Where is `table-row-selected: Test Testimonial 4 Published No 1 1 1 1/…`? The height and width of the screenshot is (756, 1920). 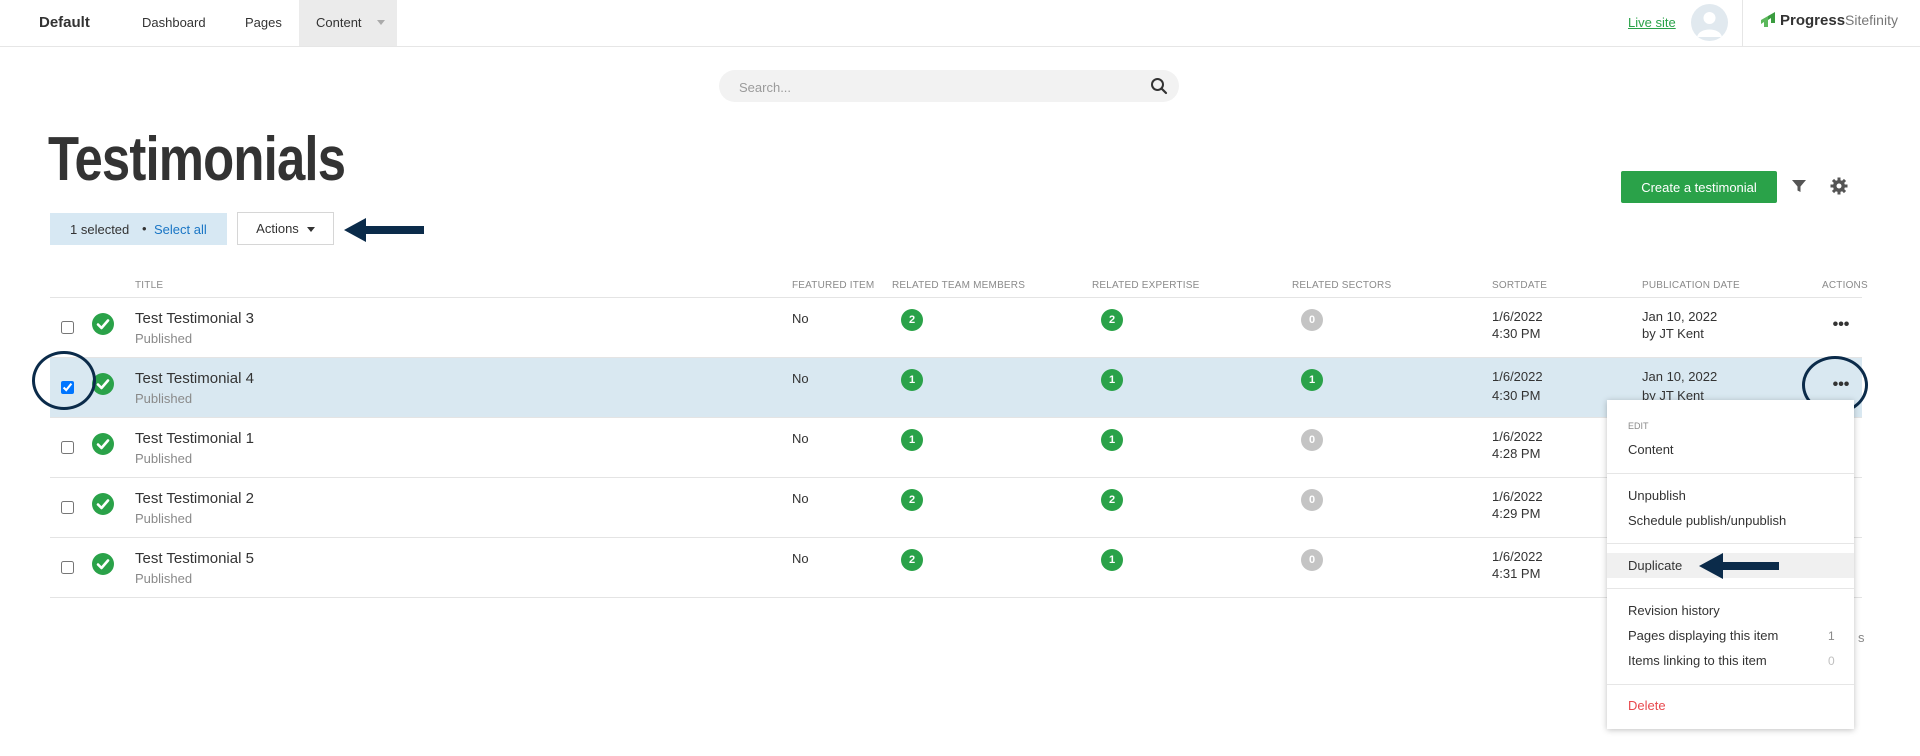 table-row-selected: Test Testimonial 4 Published No 1 1 1 1/… is located at coordinates (956, 387).